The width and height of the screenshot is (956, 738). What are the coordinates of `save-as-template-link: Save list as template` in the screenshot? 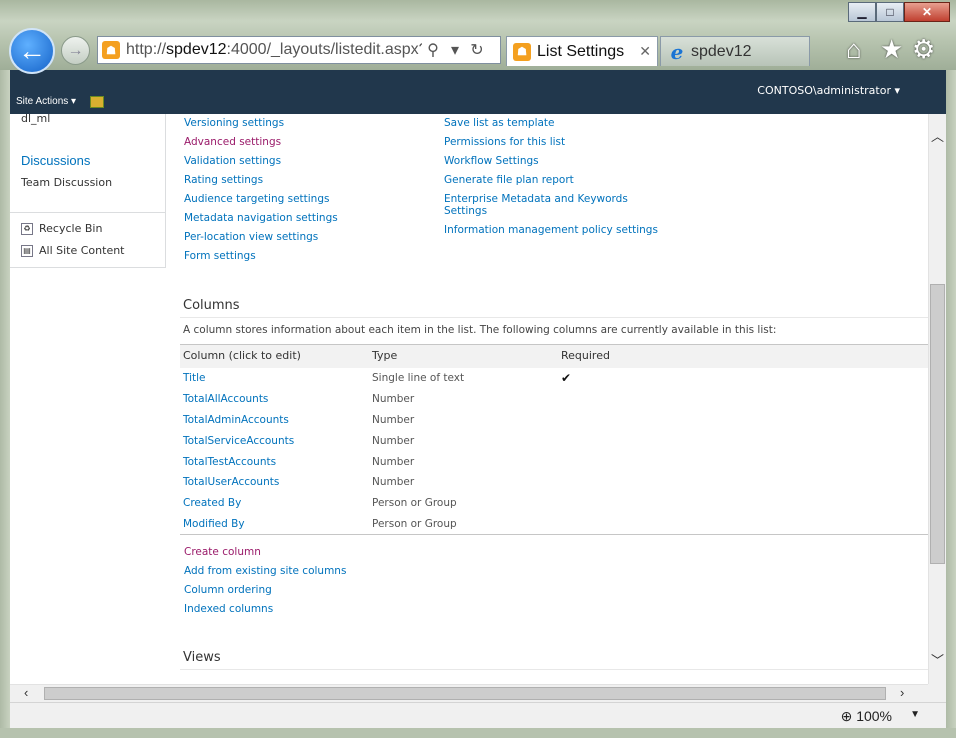 It's located at (499, 123).